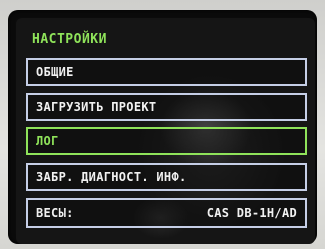  I want to click on menu-item-label: ЛОГ, so click(47, 141).